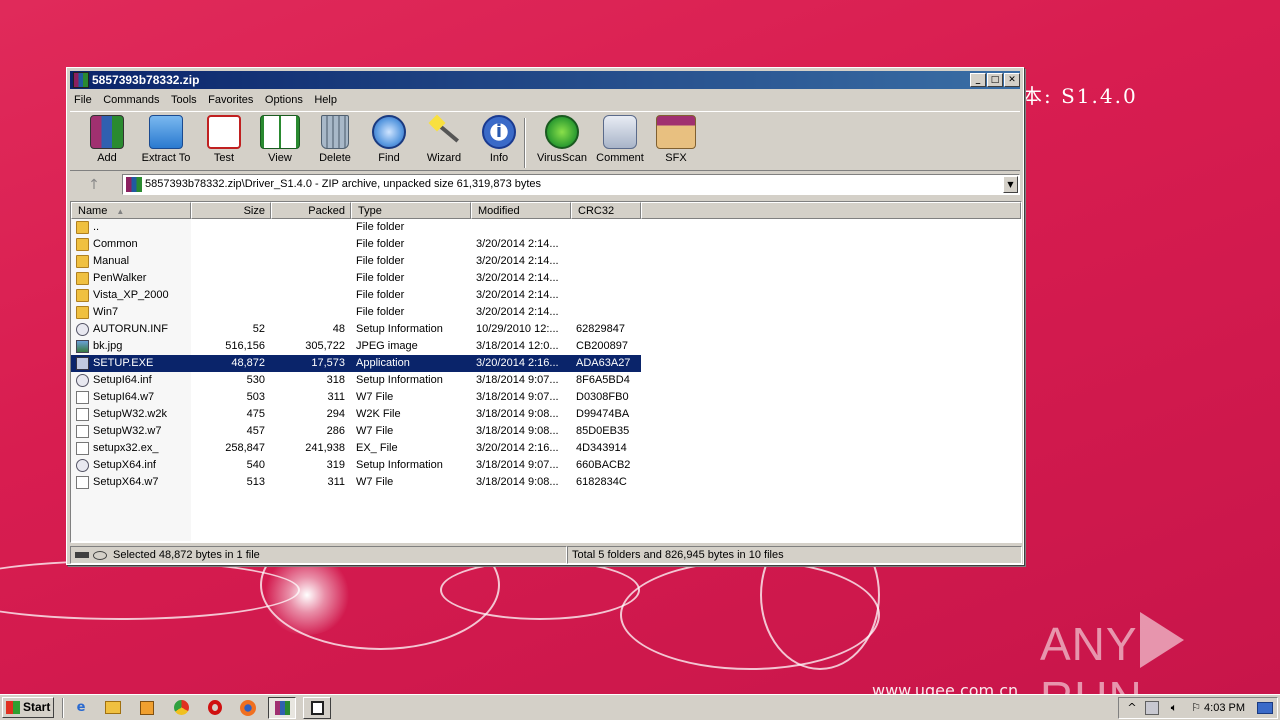 The width and height of the screenshot is (1280, 720). I want to click on volume-icon: 🔈︎, so click(1174, 708).